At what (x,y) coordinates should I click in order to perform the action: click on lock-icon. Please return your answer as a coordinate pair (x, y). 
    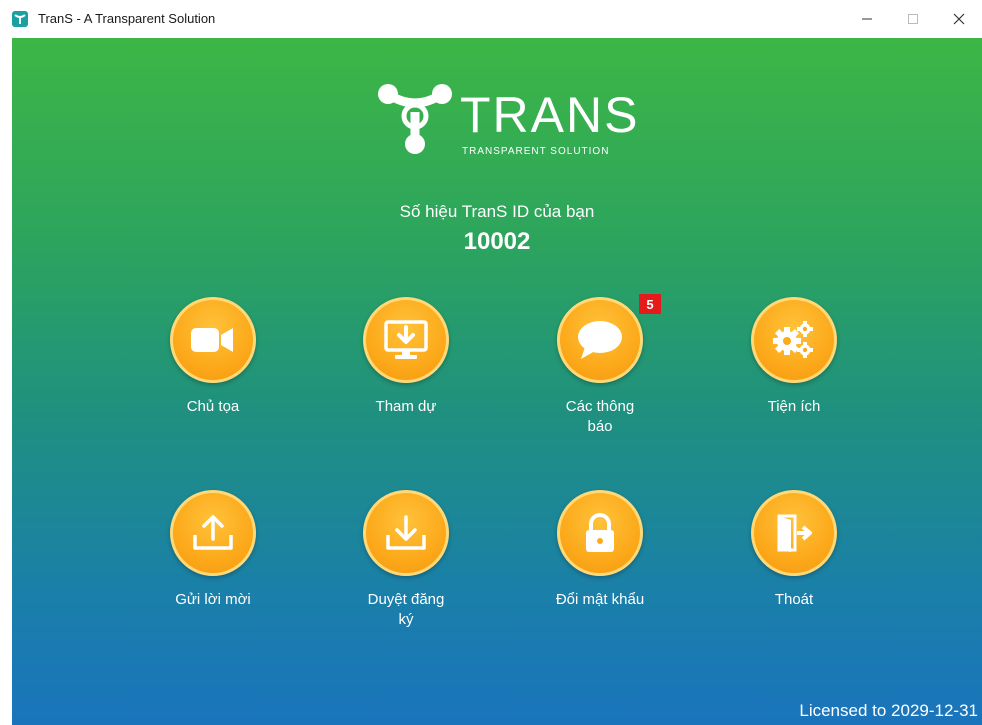
    Looking at the image, I should click on (600, 532).